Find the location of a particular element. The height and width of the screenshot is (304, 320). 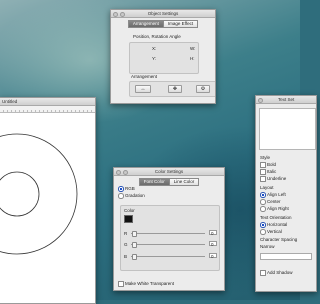

vertical-option: Vertical is located at coordinates (271, 232).